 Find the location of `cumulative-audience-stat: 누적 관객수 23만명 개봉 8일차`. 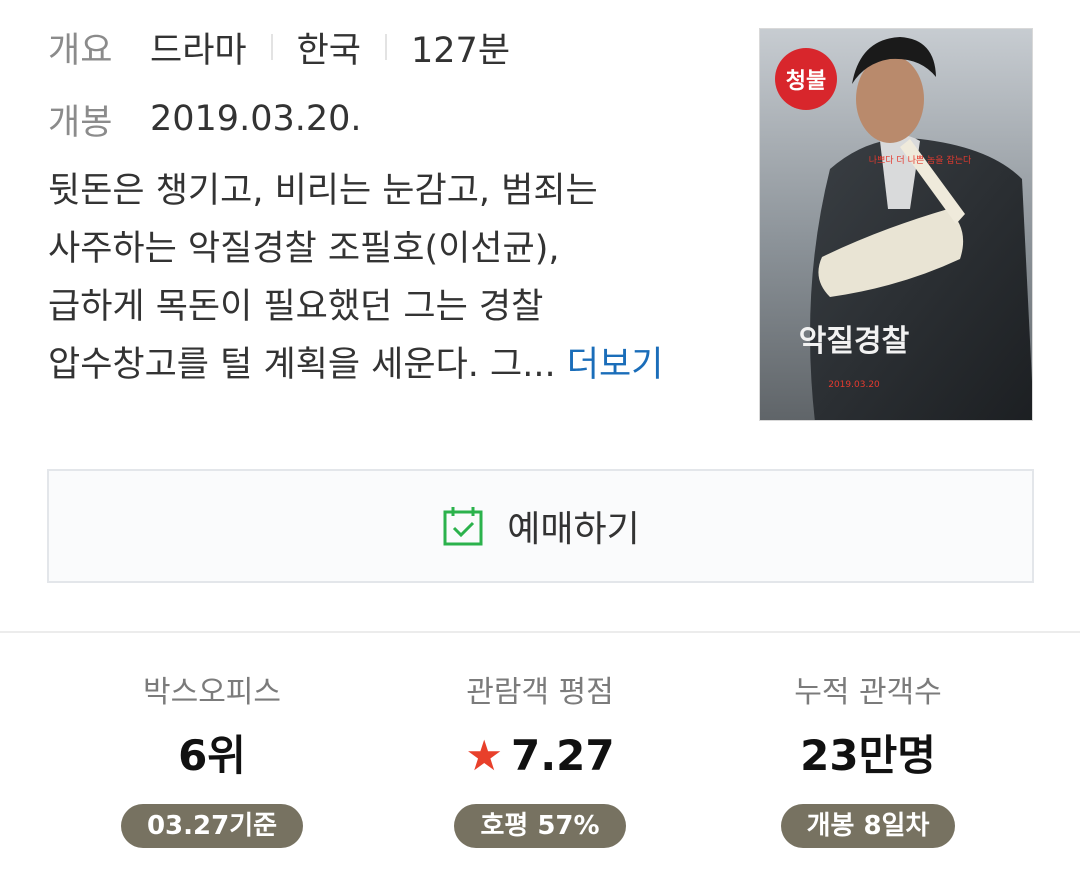

cumulative-audience-stat: 누적 관객수 23만명 개봉 8일차 is located at coordinates (868, 760).